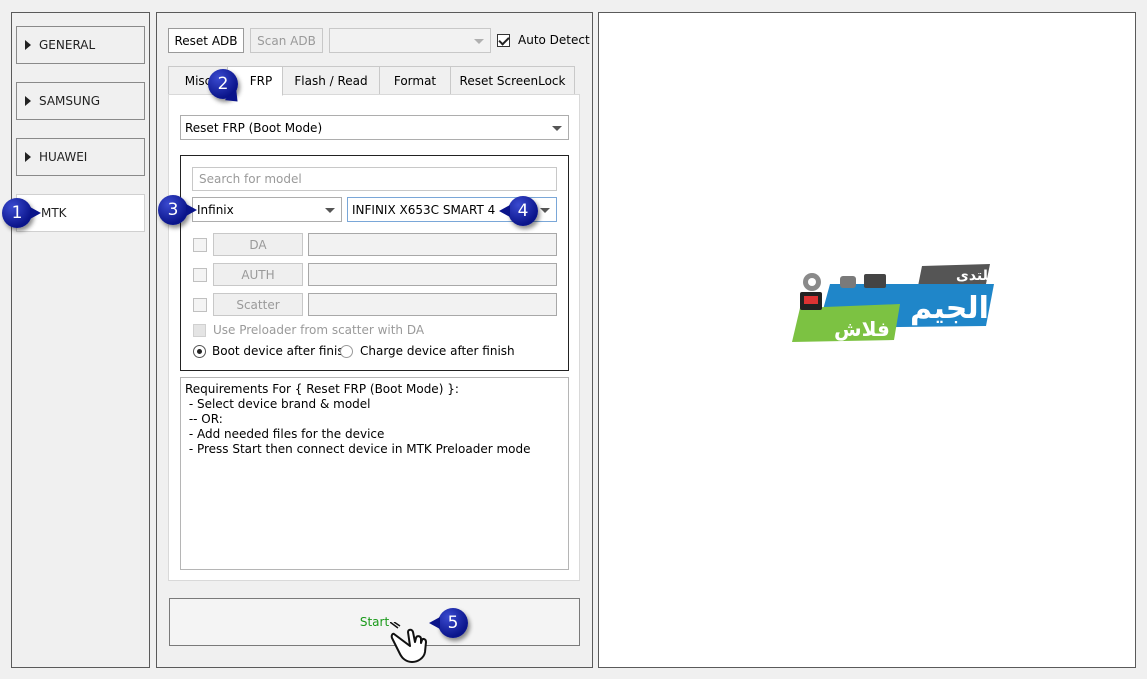 The height and width of the screenshot is (679, 1147). I want to click on forum-logo: ملتدى الجيم فلاش, so click(893, 303).